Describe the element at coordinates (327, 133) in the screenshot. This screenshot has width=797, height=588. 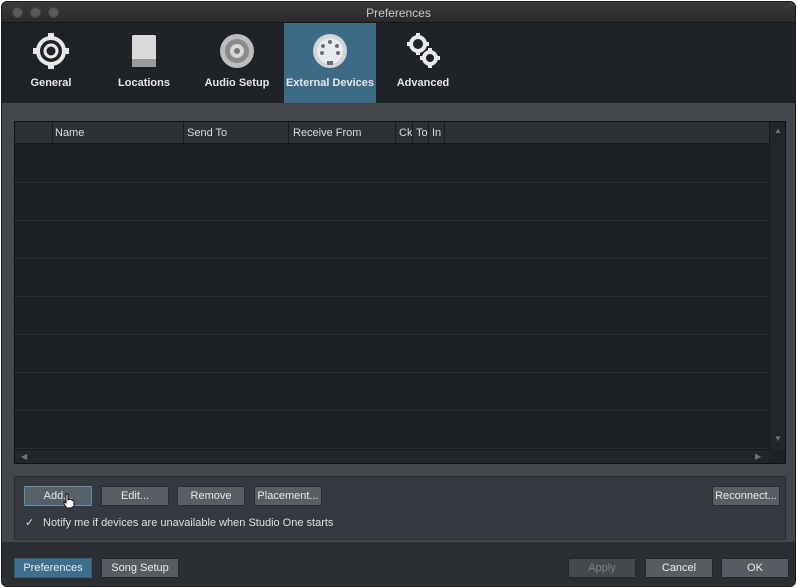
I see `column-receive-from: Receive From` at that location.